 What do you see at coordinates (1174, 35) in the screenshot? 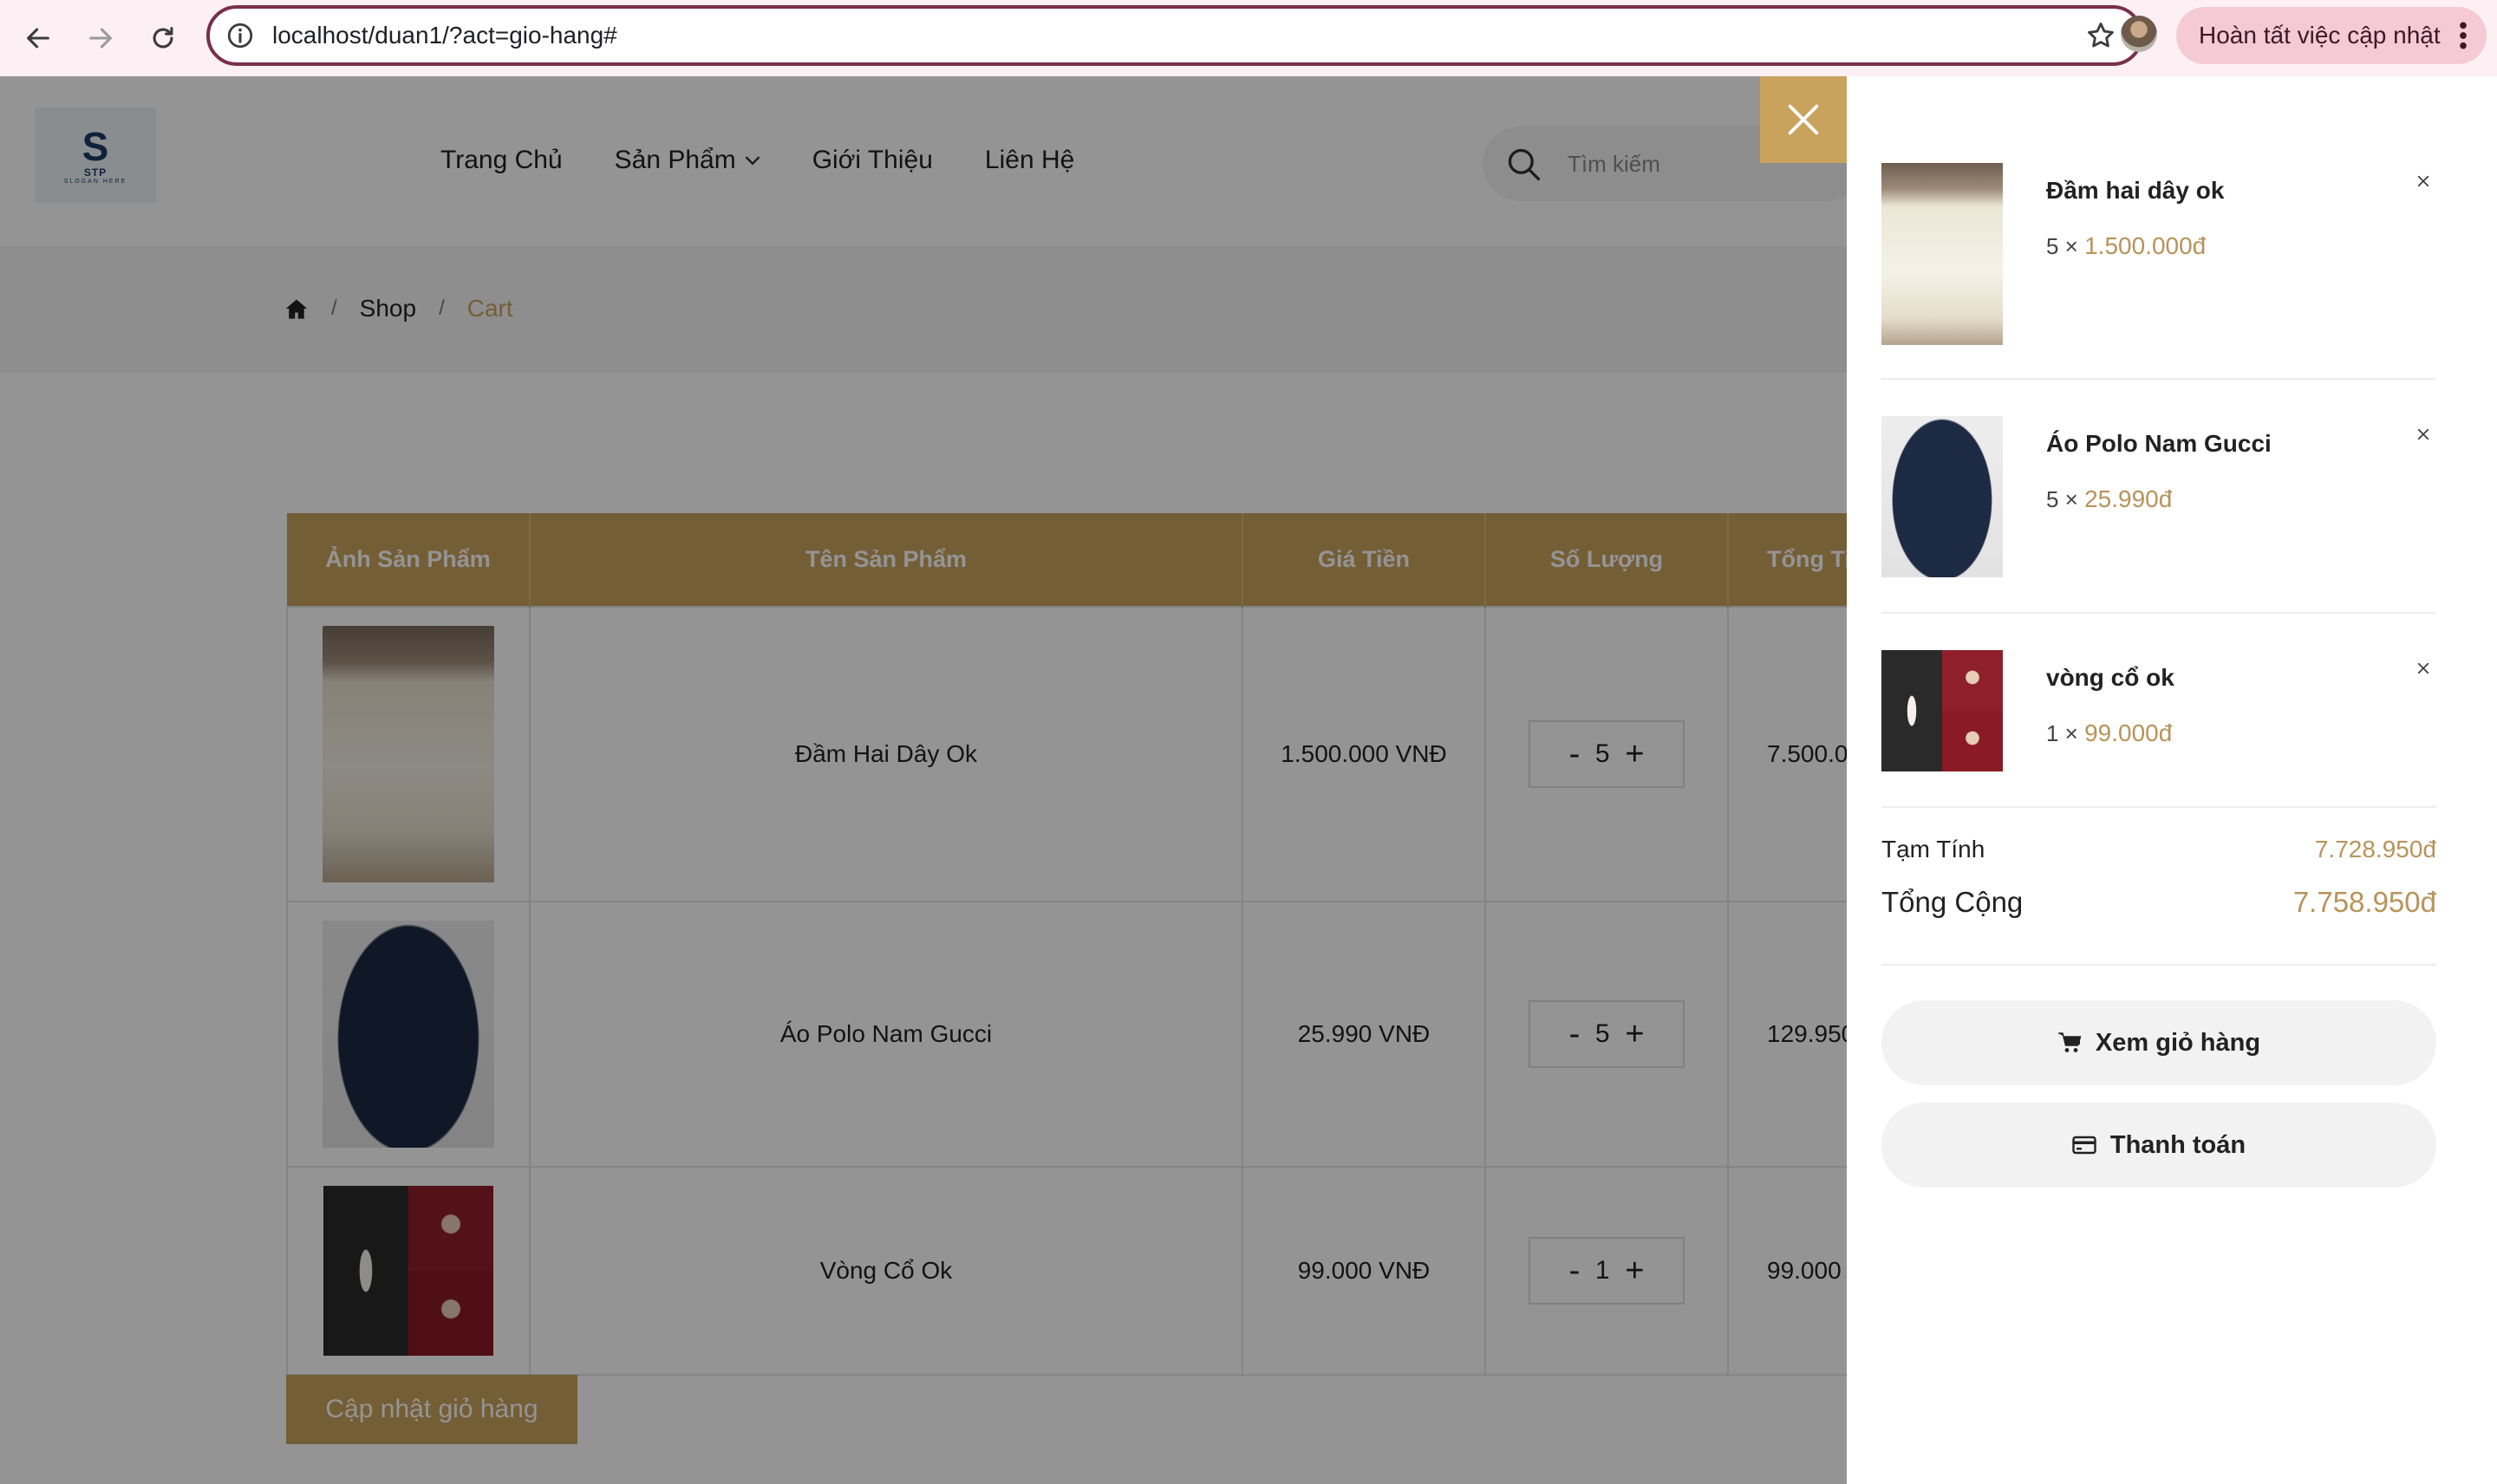
I see `address-bar: localhost/duan1/?act=gio-hang#` at bounding box center [1174, 35].